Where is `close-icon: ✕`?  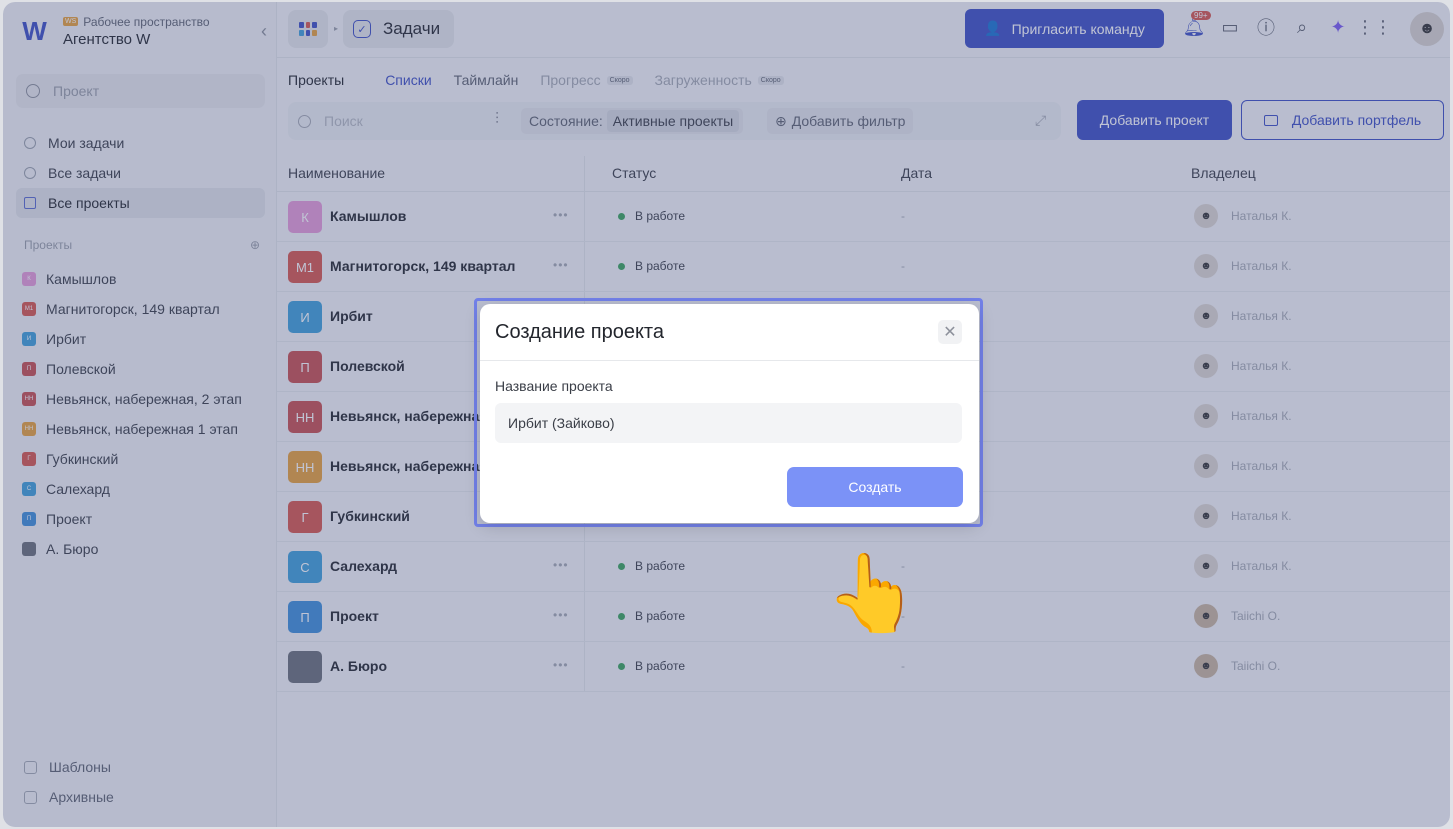 close-icon: ✕ is located at coordinates (950, 332).